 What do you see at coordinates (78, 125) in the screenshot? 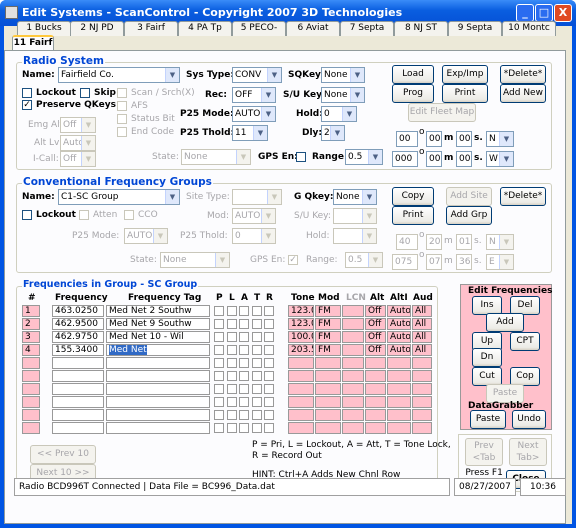
I see `emg-alt-select: Off ▼` at bounding box center [78, 125].